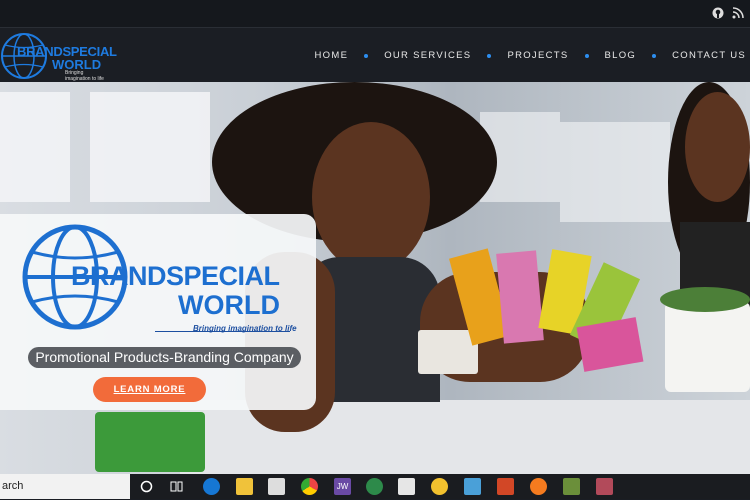 This screenshot has height=500, width=750. I want to click on brand-name-line2: WORLD, so click(229, 305).